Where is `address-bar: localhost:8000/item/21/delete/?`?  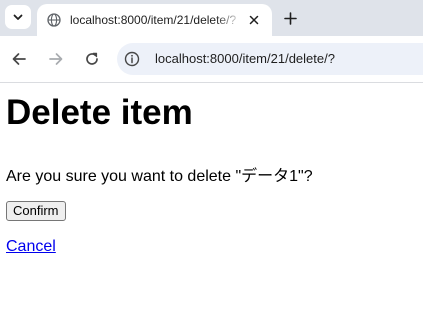 address-bar: localhost:8000/item/21/delete/? is located at coordinates (270, 59).